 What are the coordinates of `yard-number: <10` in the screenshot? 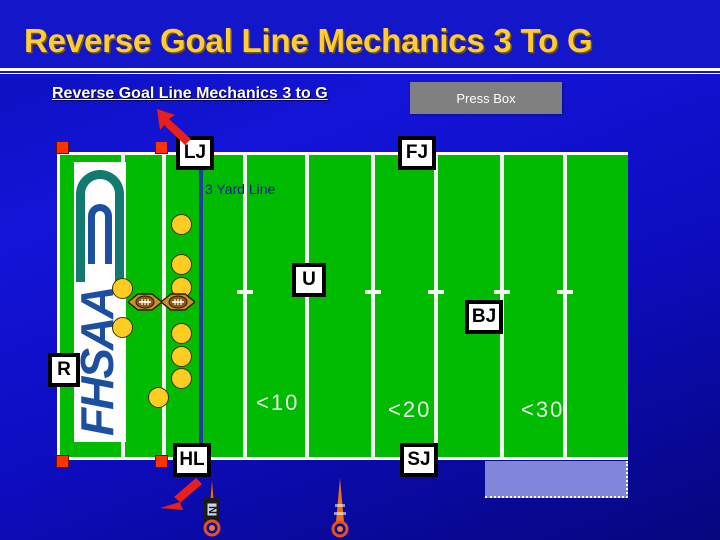 It's located at (278, 402).